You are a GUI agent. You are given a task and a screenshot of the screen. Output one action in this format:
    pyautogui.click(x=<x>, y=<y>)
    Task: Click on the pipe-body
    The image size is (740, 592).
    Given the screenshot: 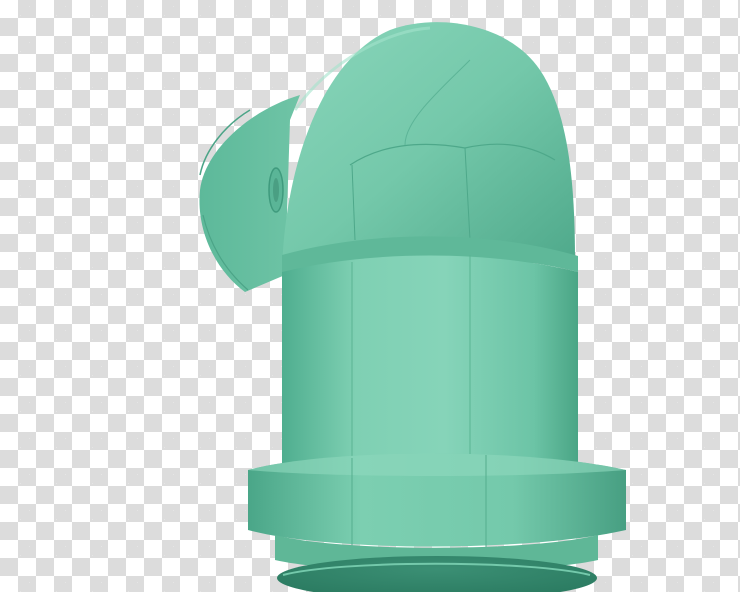 What is the action you would take?
    pyautogui.click(x=430, y=365)
    